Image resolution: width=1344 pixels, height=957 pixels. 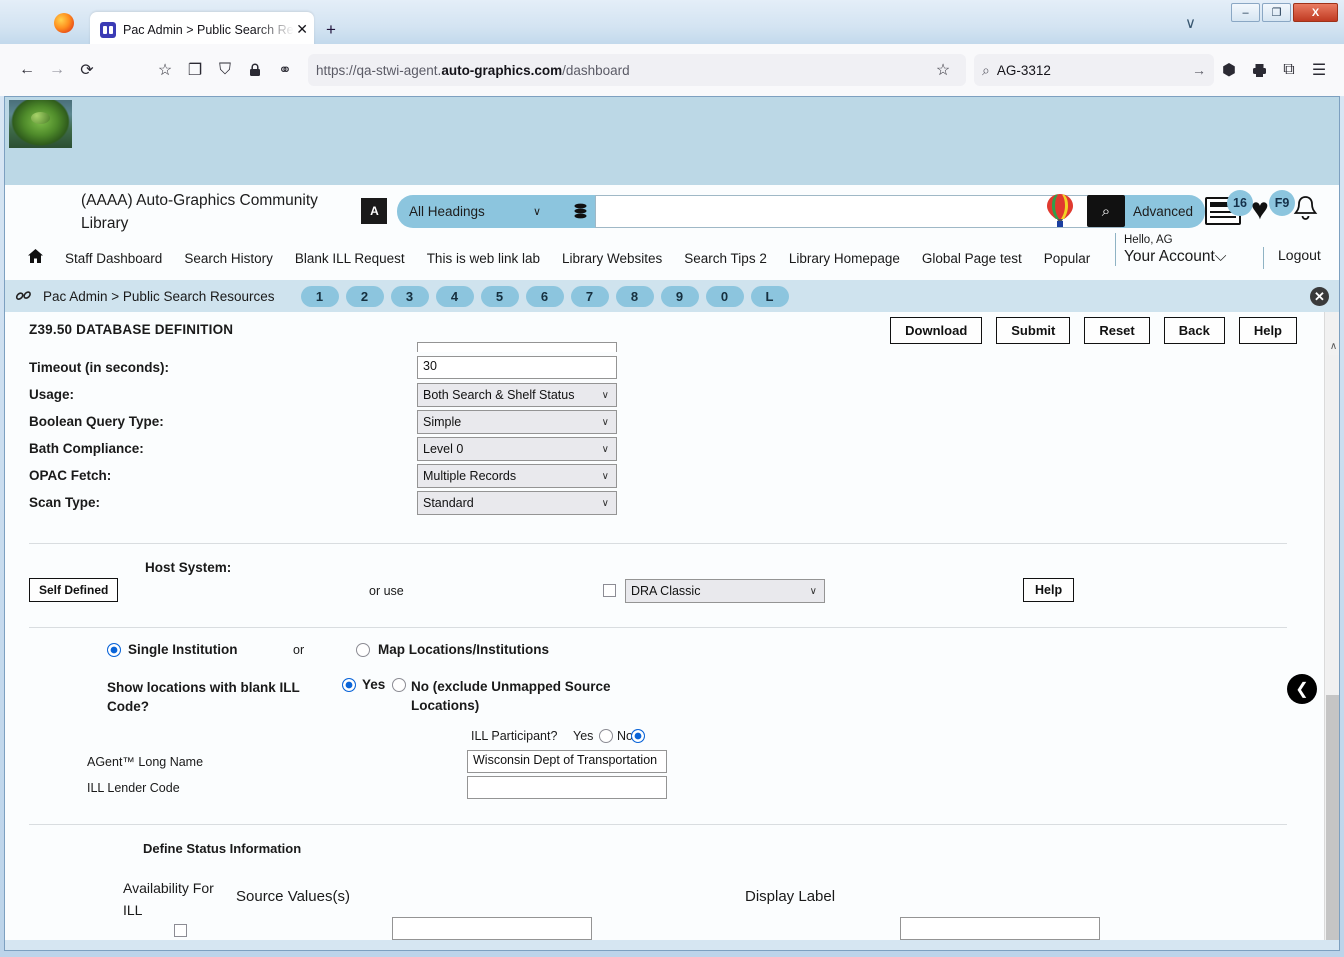 I want to click on page-tab-l: L, so click(x=769, y=296).